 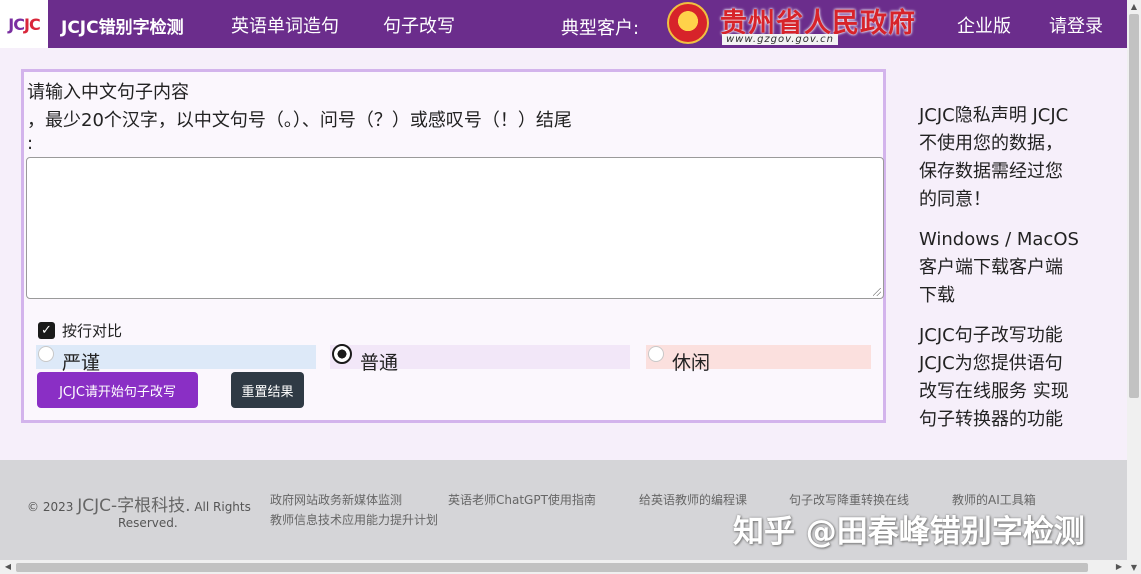 I want to click on compare-by-line-label: 按行对比, so click(x=92, y=331).